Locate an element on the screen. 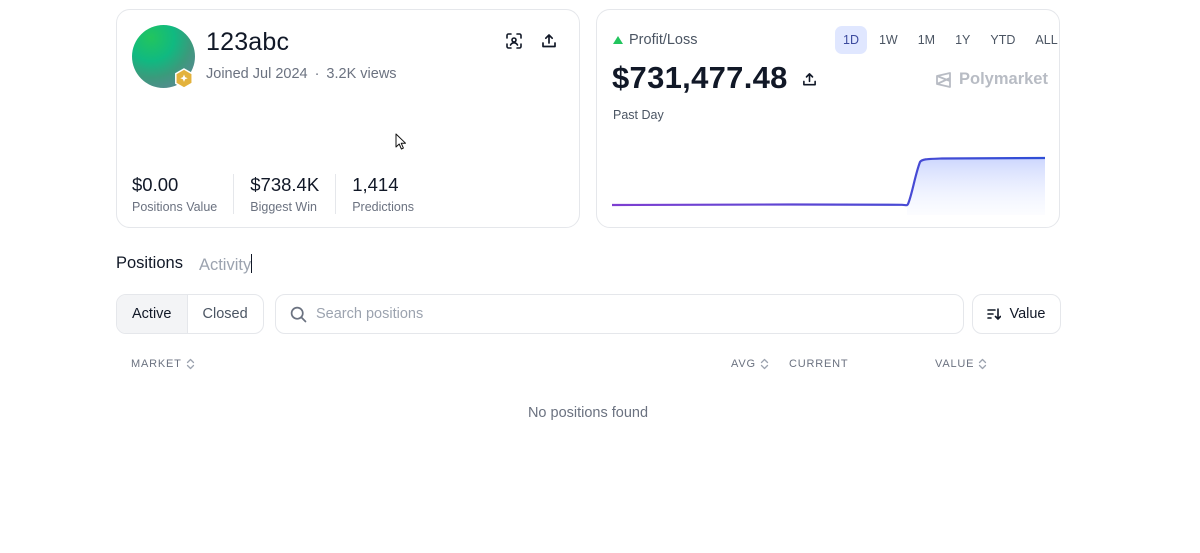  tab-activity-wrapper: Activity is located at coordinates (226, 264).